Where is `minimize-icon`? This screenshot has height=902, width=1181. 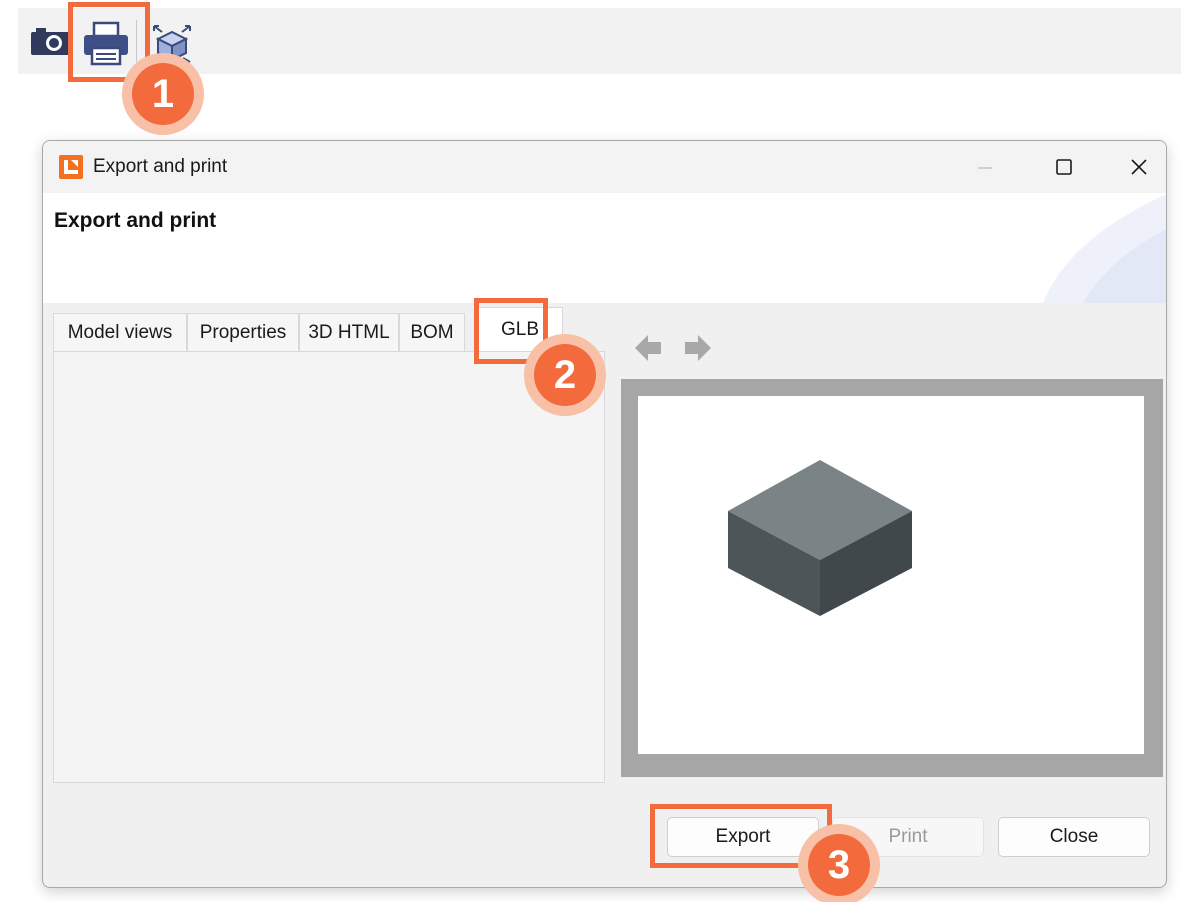 minimize-icon is located at coordinates (985, 167).